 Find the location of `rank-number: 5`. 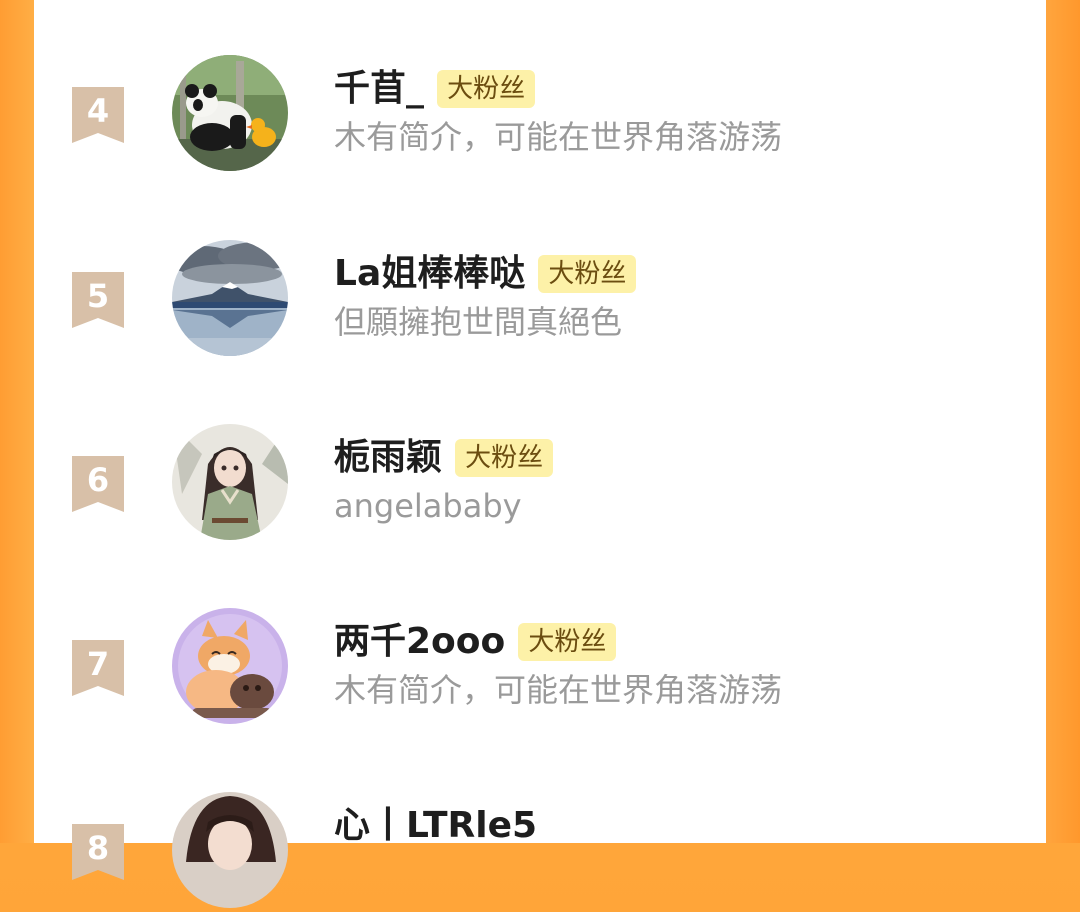

rank-number: 5 is located at coordinates (98, 296).